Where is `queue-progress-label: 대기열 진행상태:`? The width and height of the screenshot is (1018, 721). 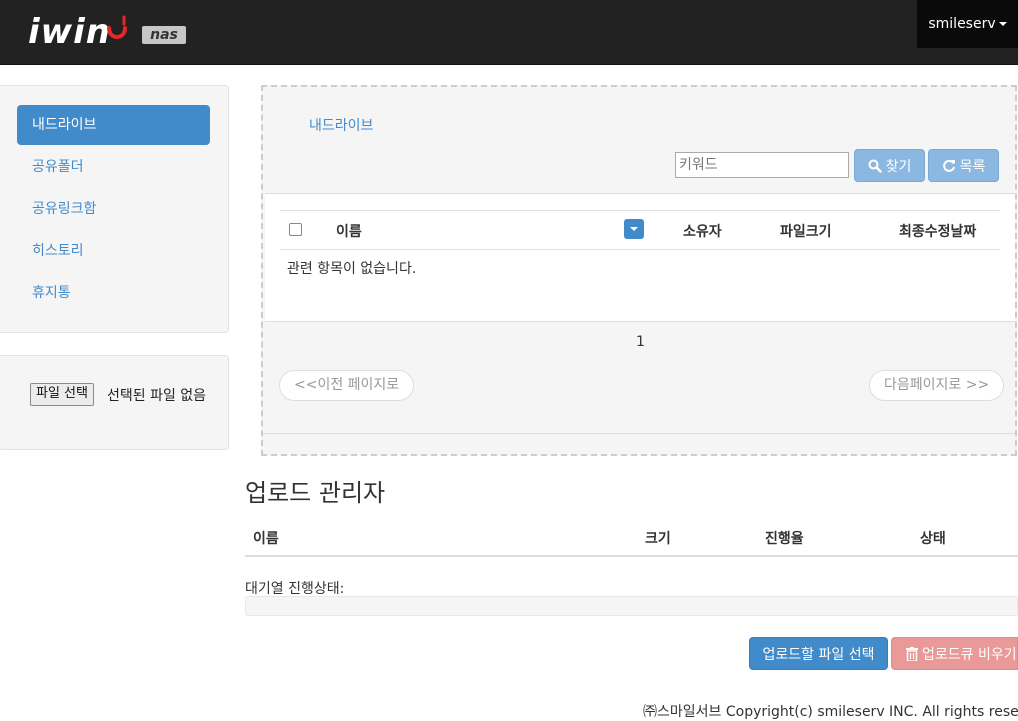
queue-progress-label: 대기열 진행상태: is located at coordinates (295, 589).